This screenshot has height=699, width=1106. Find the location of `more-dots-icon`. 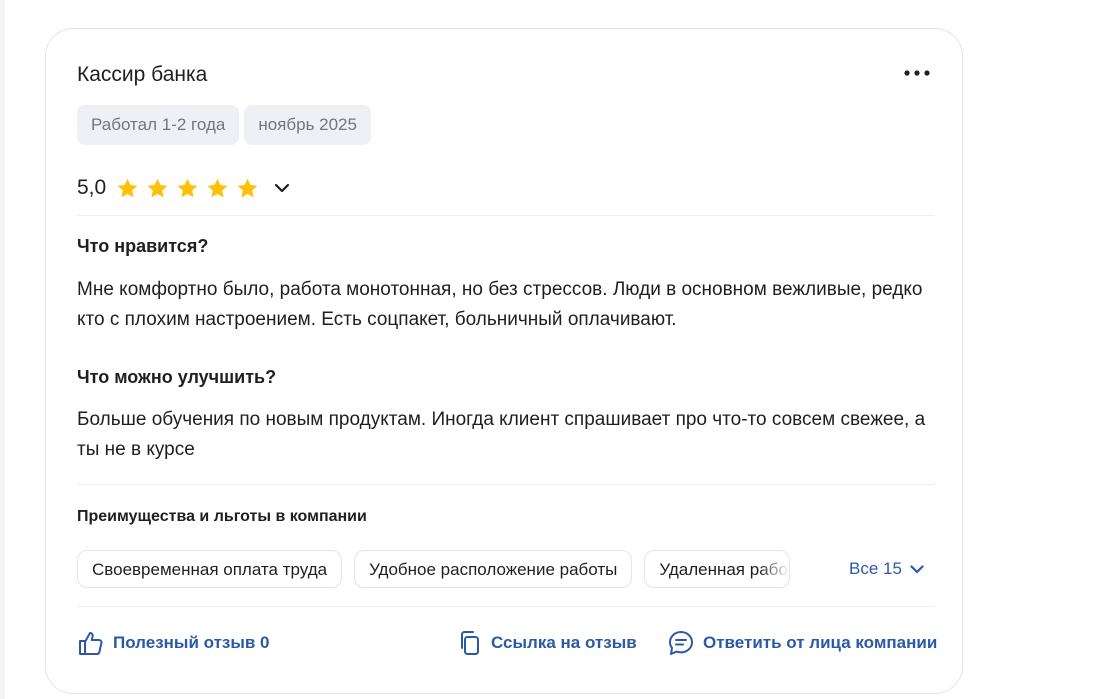

more-dots-icon is located at coordinates (917, 73).